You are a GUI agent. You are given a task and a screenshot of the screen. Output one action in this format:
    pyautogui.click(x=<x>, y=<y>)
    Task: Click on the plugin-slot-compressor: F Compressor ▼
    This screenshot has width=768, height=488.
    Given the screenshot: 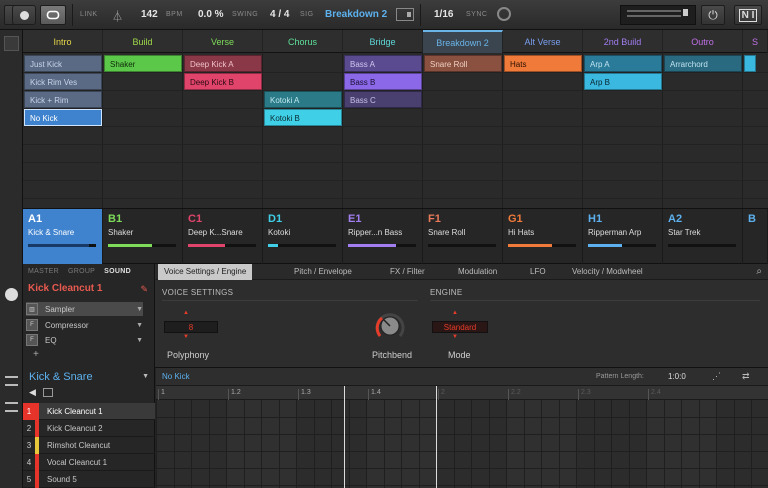 What is the action you would take?
    pyautogui.click(x=84, y=325)
    